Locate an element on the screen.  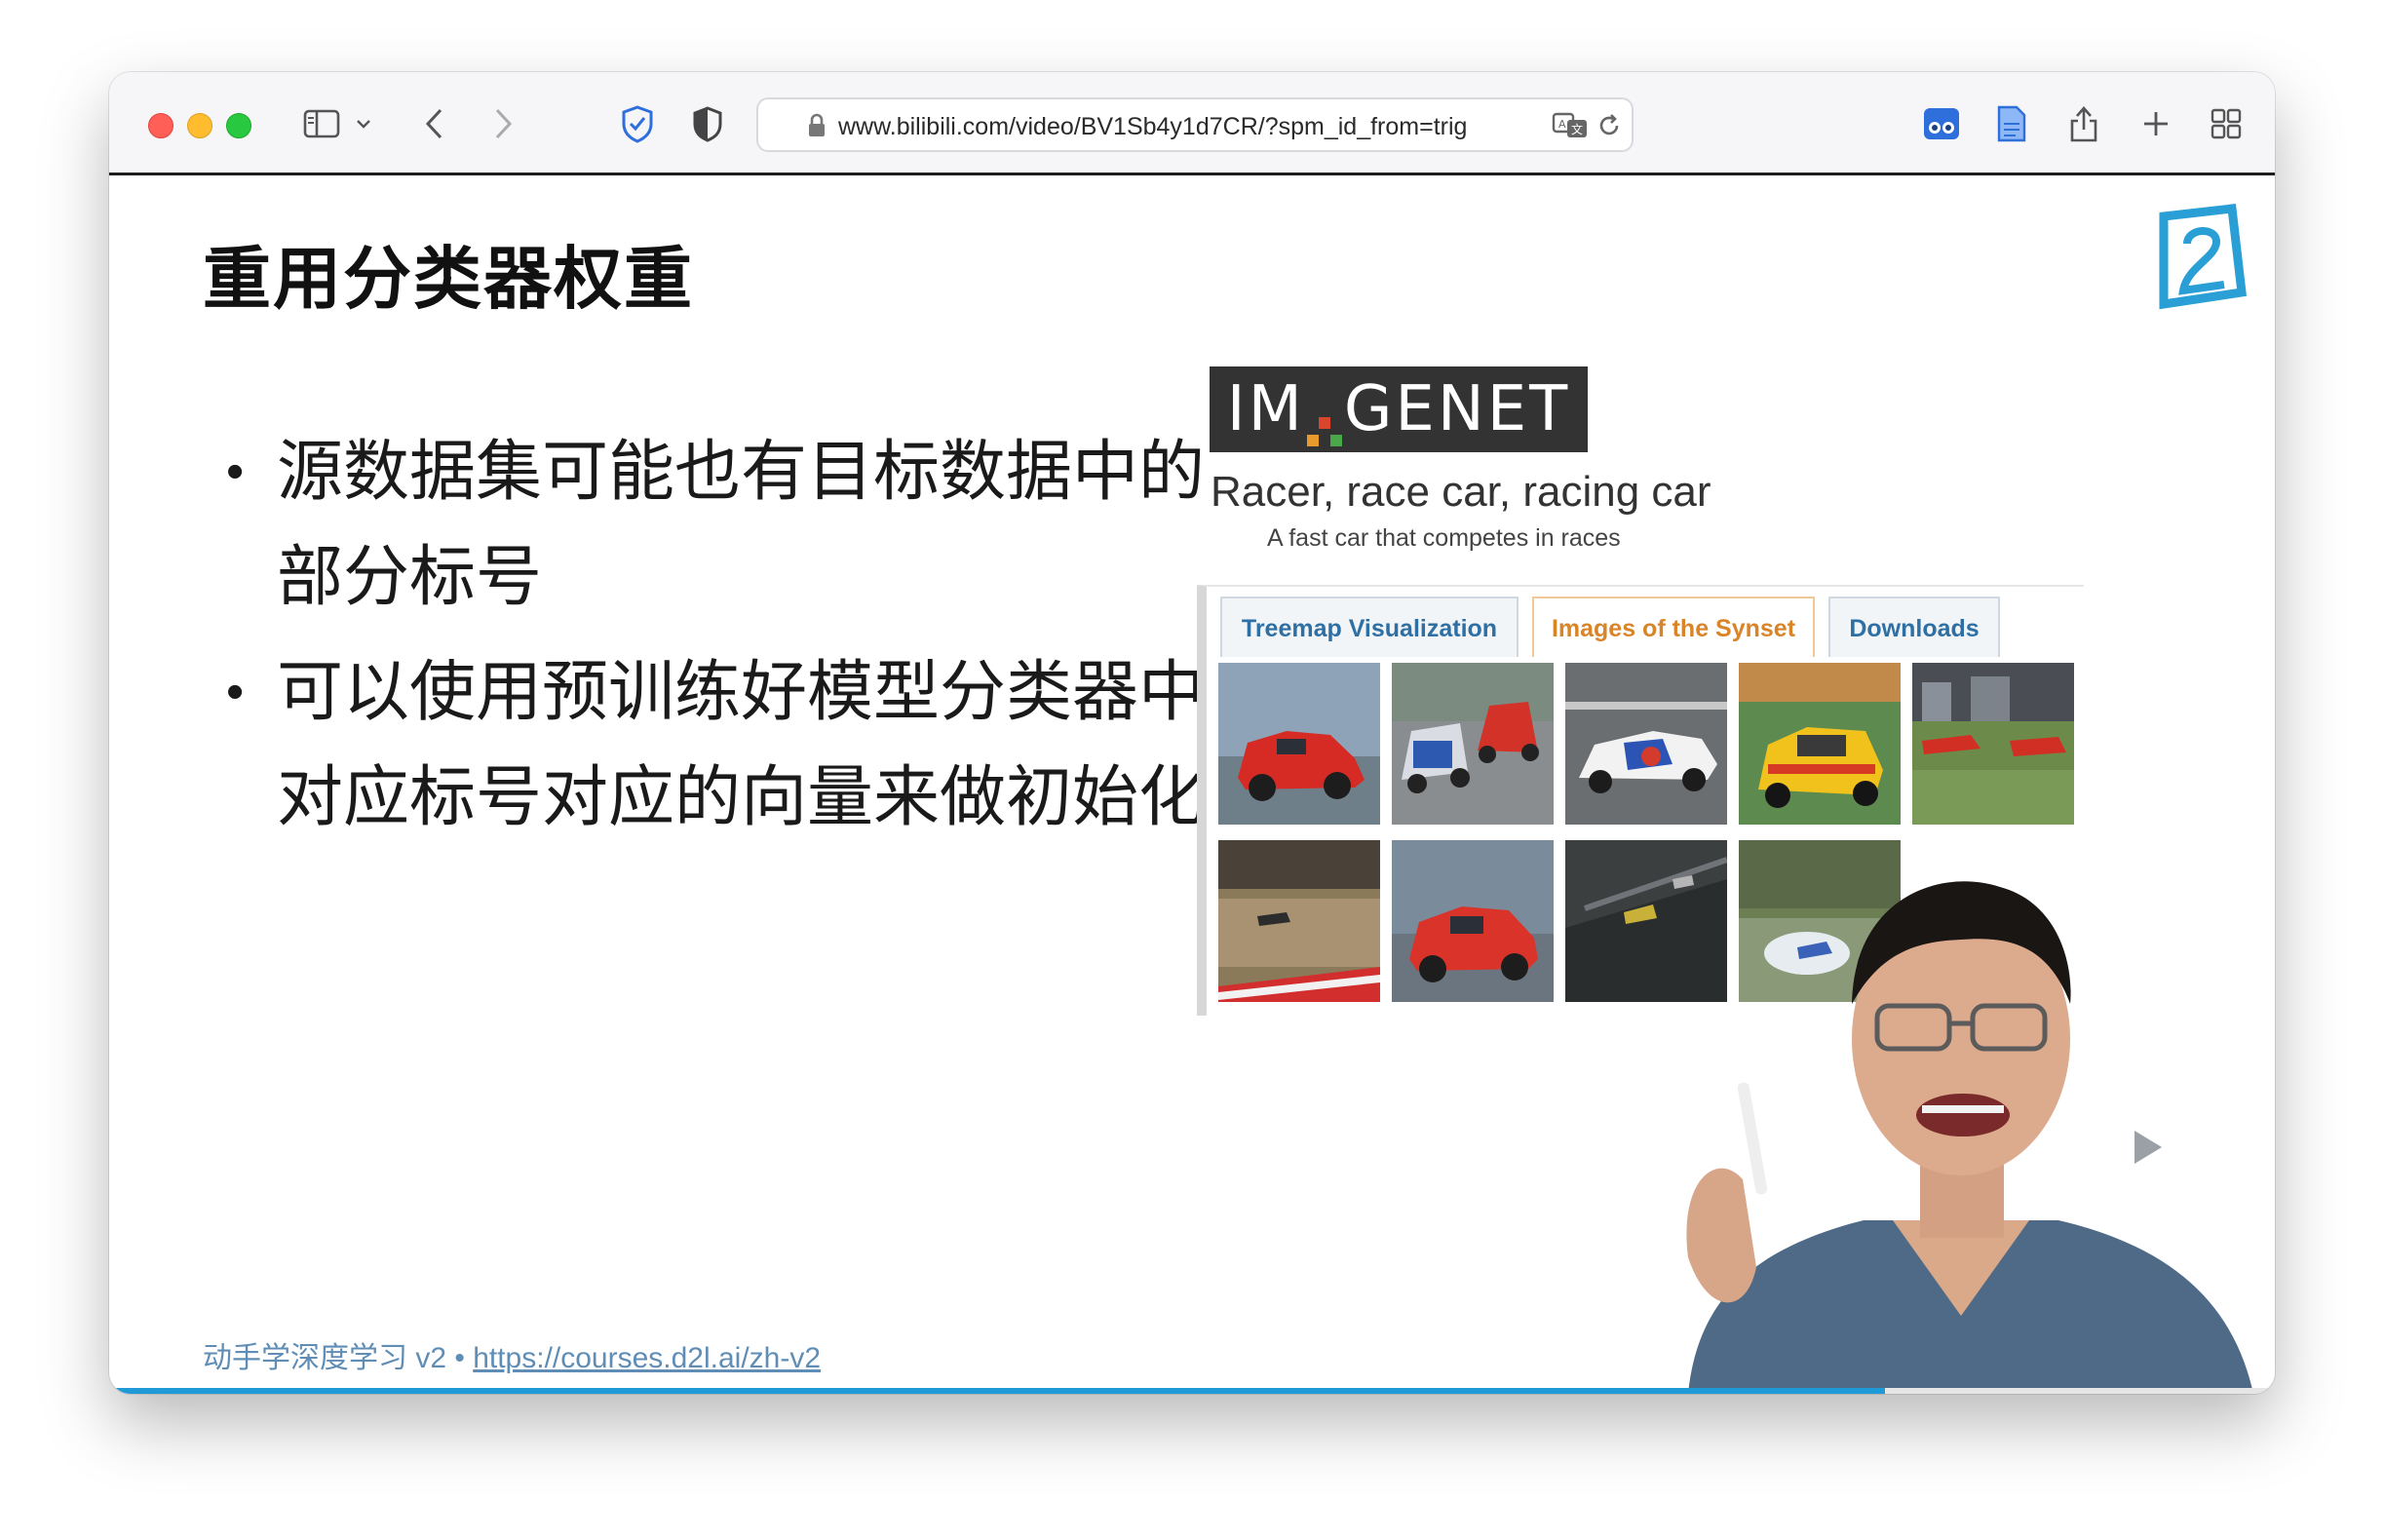
tab-images-of-synset: Images of the Synset is located at coordinates (1673, 627).